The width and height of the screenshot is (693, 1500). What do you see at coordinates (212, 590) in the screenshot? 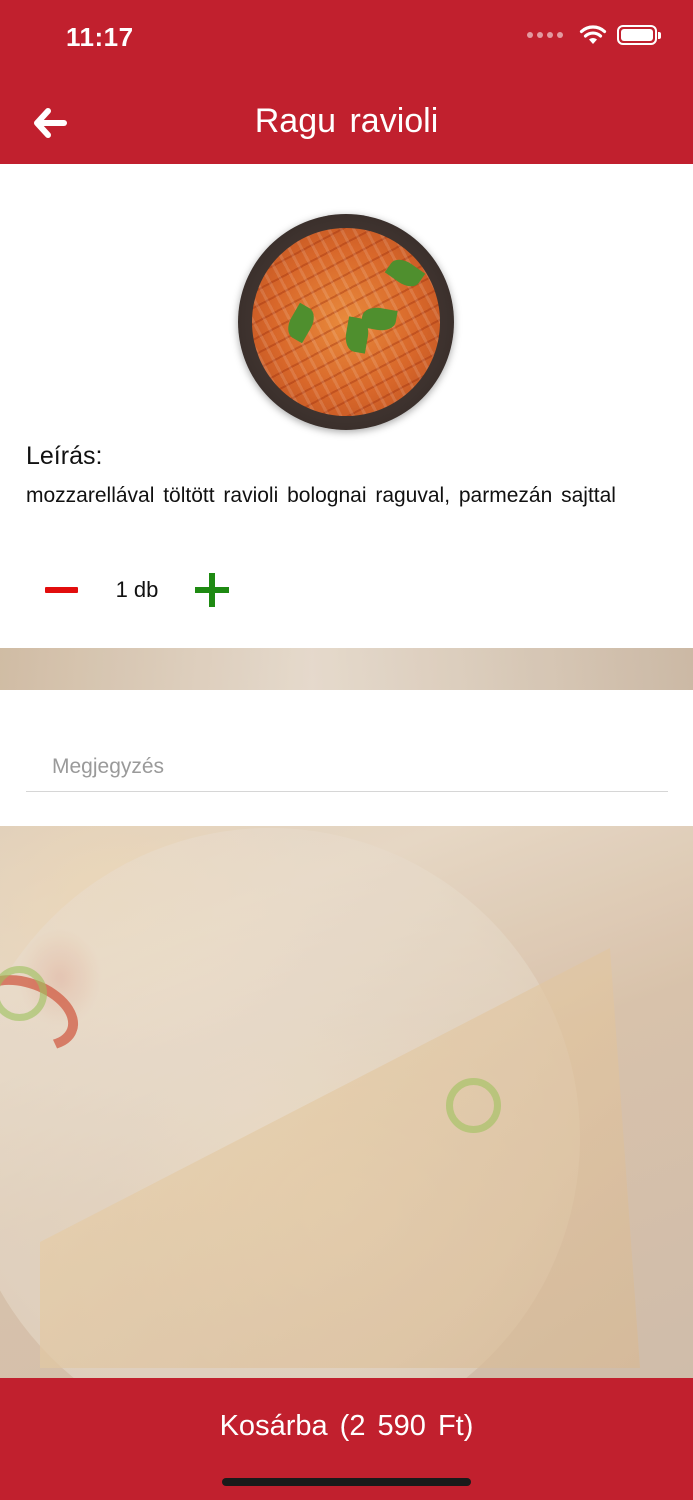
I see `increase-quantity-button` at bounding box center [212, 590].